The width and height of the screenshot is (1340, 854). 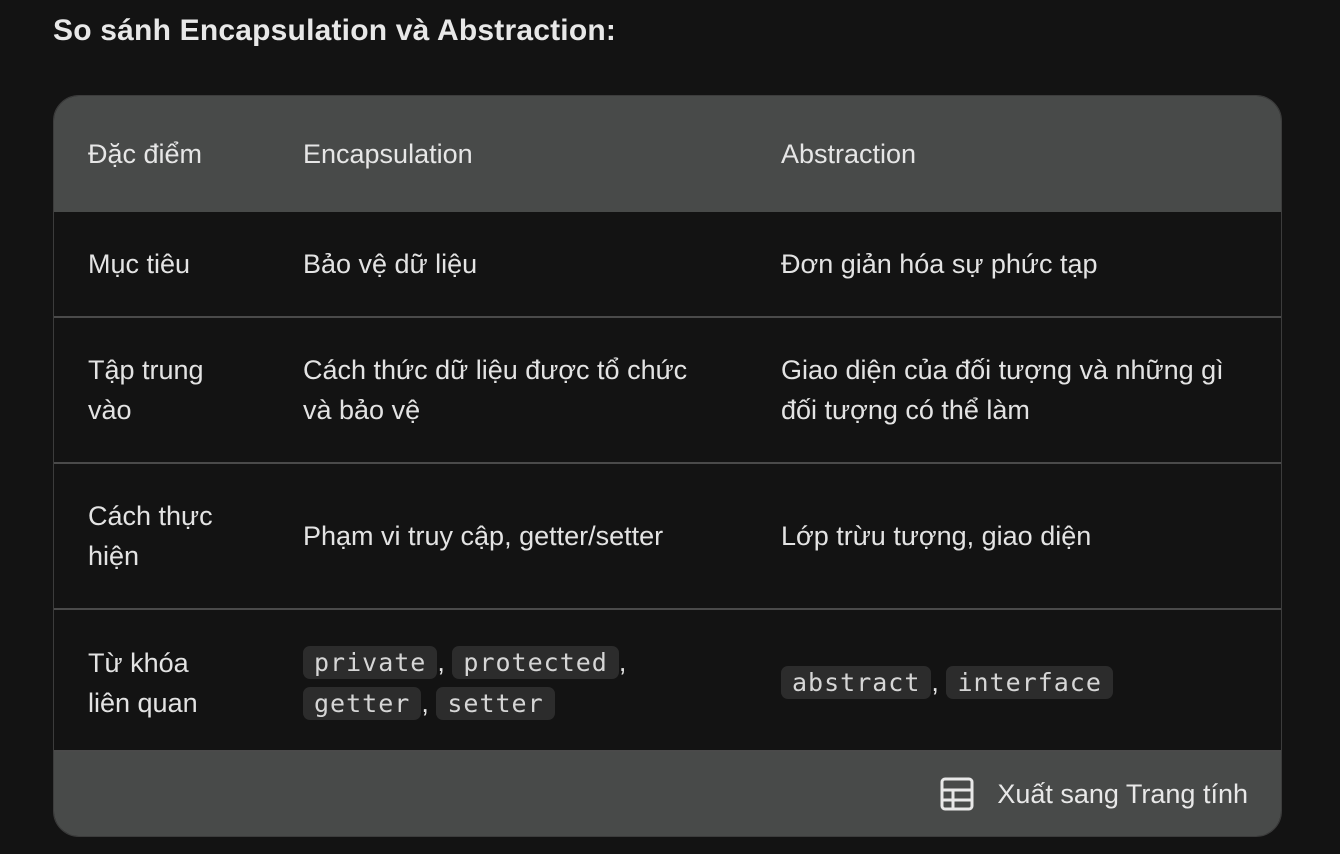 What do you see at coordinates (150, 536) in the screenshot?
I see `row-feature: Cách thực hiện` at bounding box center [150, 536].